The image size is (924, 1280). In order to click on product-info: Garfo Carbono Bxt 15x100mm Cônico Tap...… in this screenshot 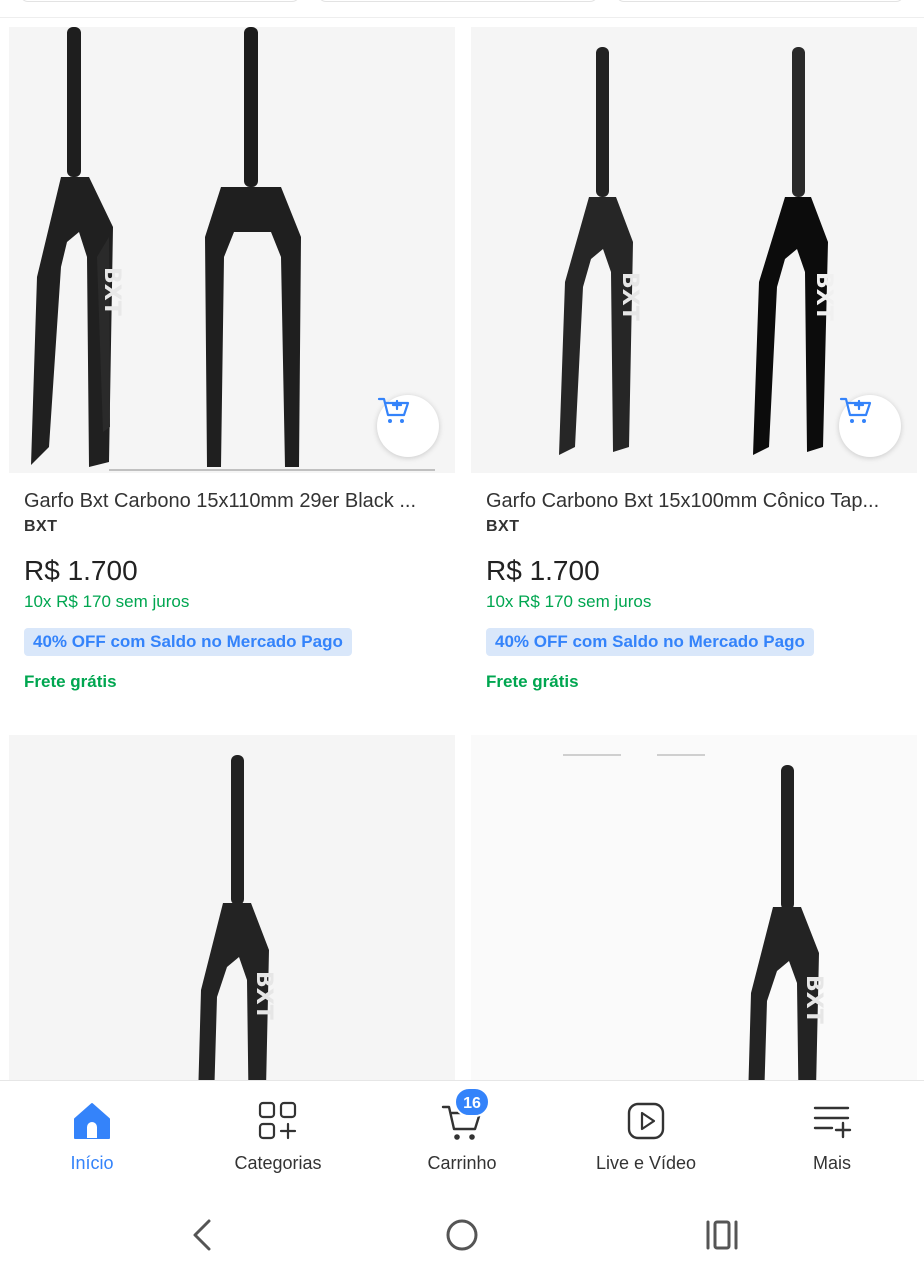, I will do `click(696, 590)`.